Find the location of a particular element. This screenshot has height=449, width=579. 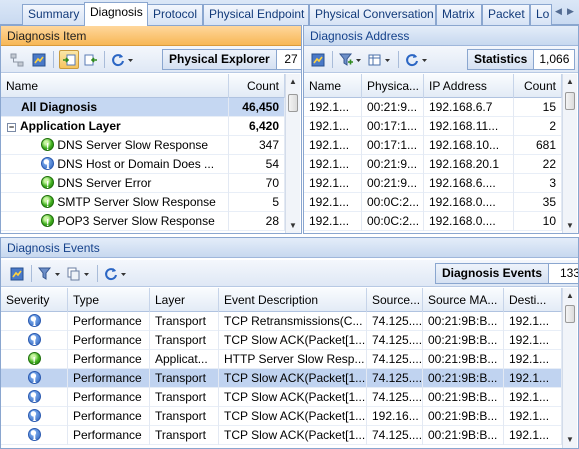

tree-row-all-diagnosis: All Diagnosis 46,450 is located at coordinates (143, 107).